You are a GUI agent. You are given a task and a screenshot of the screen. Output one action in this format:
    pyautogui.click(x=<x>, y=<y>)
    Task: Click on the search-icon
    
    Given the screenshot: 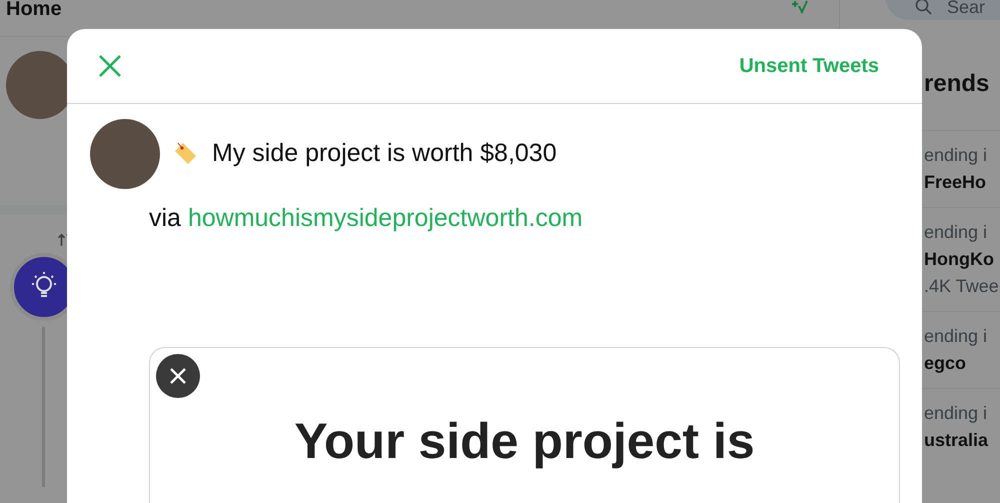 What is the action you would take?
    pyautogui.click(x=924, y=8)
    